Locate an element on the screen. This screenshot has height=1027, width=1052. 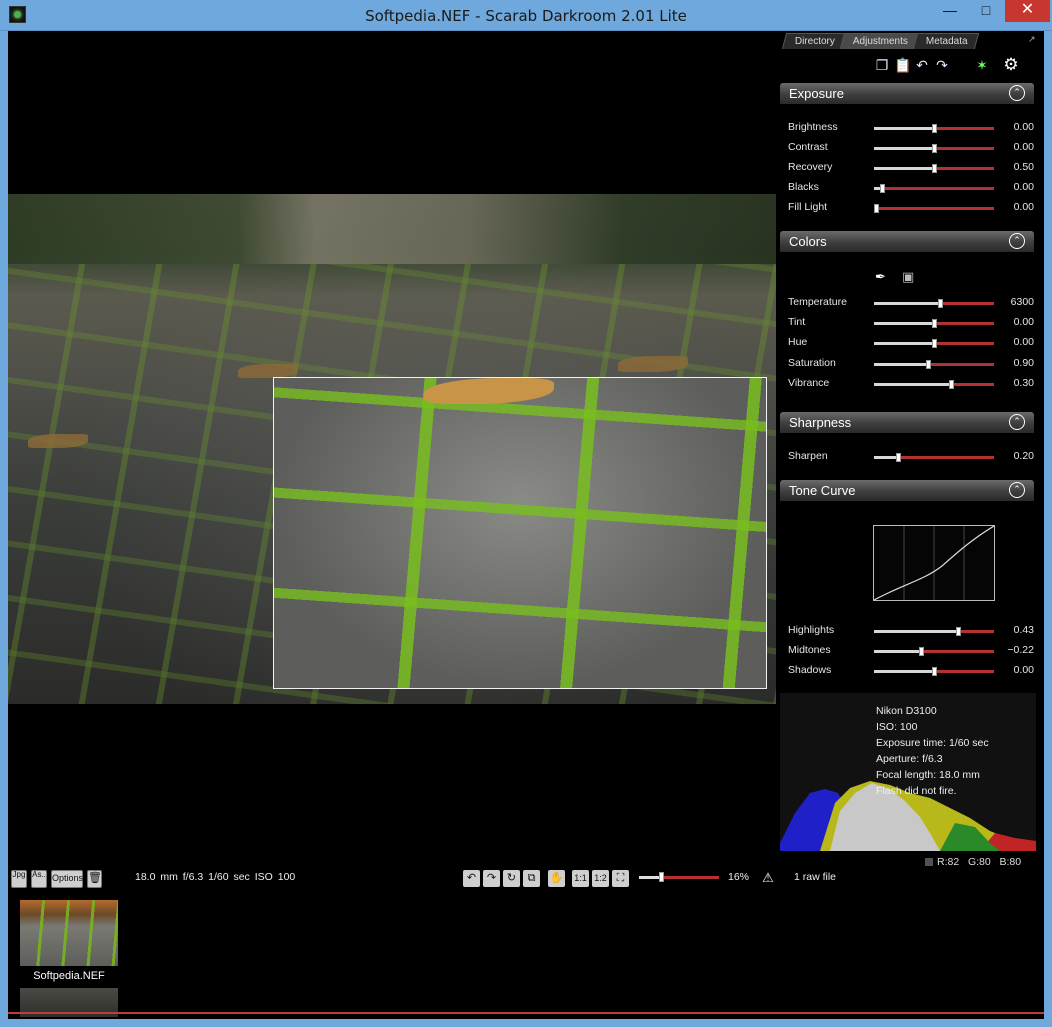
maximize-button: □ is located at coordinates (986, 11).